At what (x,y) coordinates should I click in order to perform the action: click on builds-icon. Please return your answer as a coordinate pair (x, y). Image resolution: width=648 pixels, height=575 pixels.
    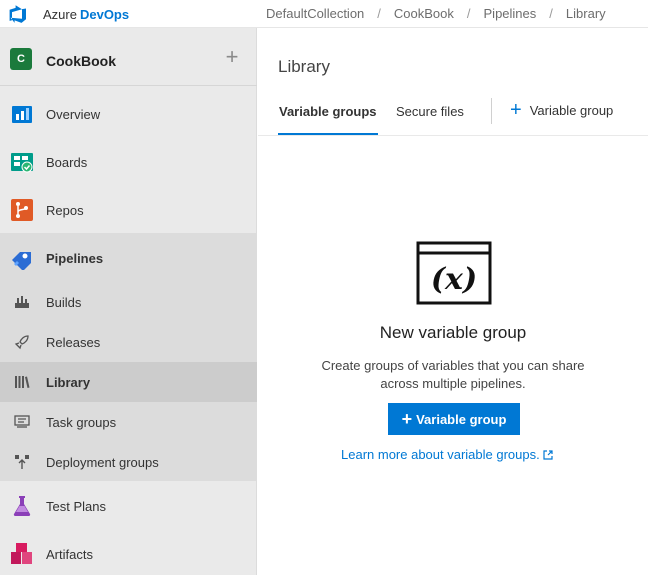
    Looking at the image, I should click on (22, 302).